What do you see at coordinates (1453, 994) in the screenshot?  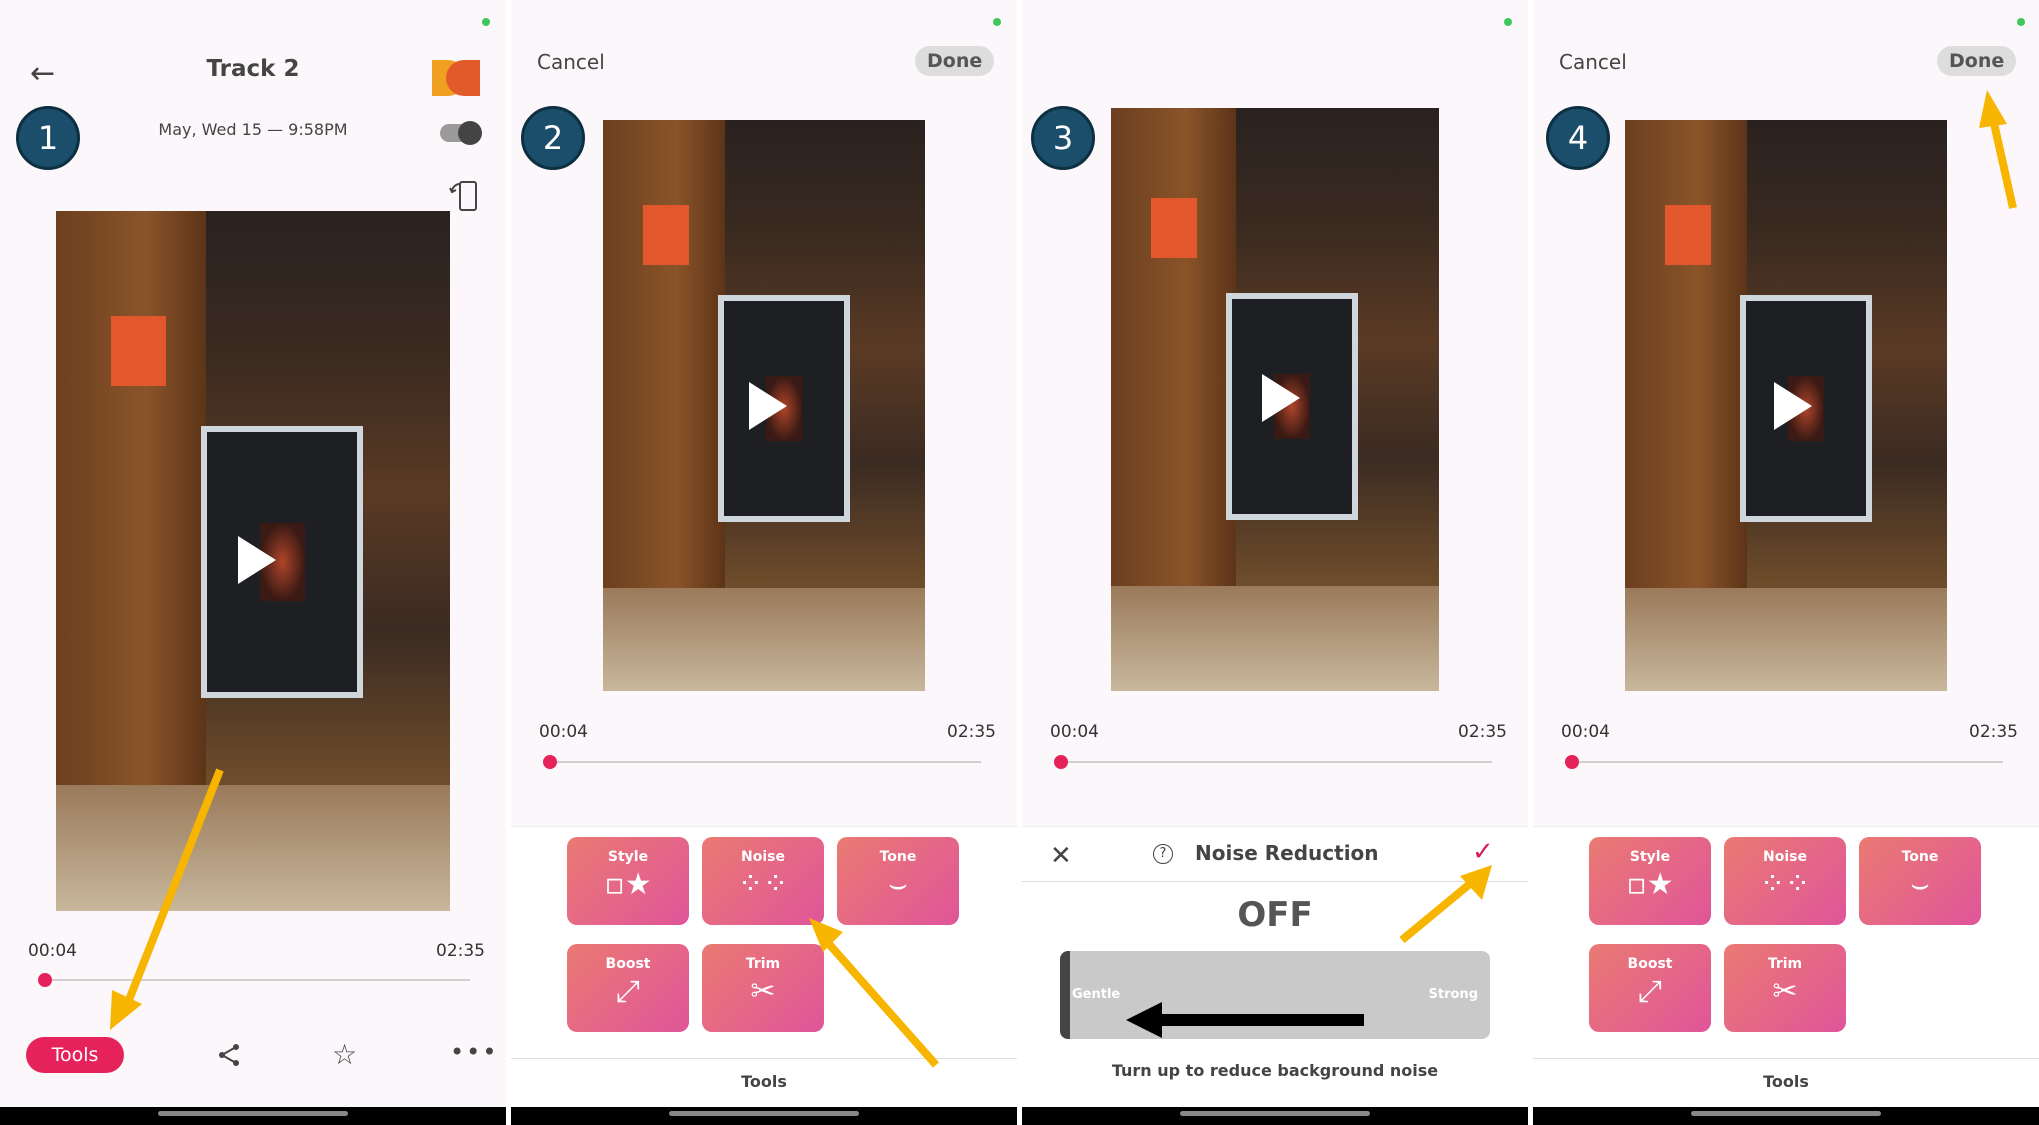 I see `strong-label: Strong` at bounding box center [1453, 994].